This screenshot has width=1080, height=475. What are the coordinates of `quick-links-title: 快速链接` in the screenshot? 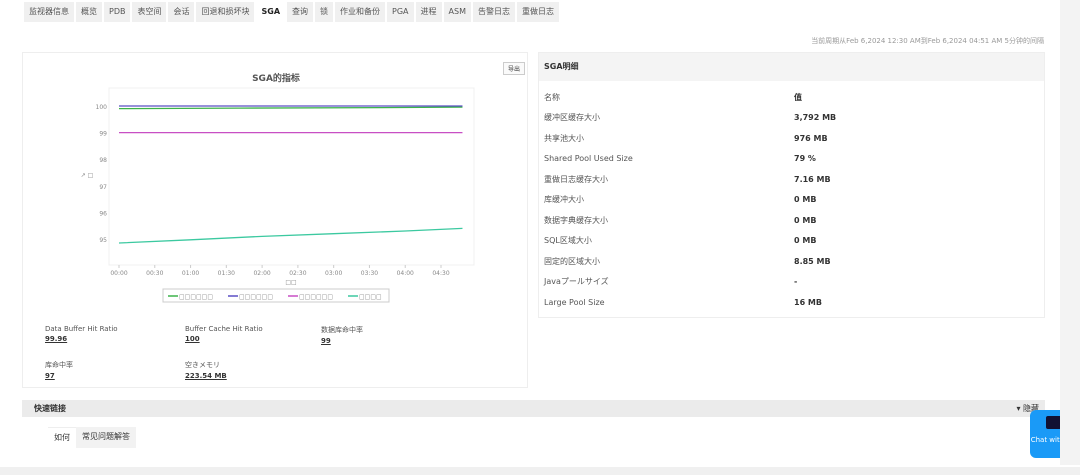 It's located at (50, 408).